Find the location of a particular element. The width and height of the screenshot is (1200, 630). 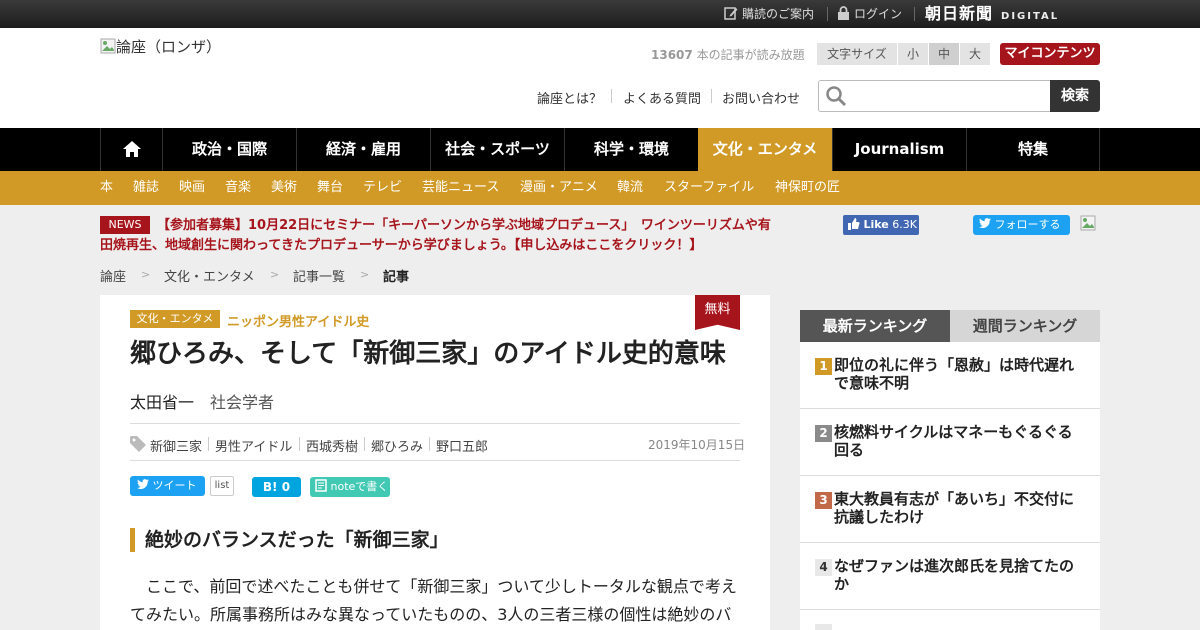

faq-link: よくある質問 is located at coordinates (662, 97).